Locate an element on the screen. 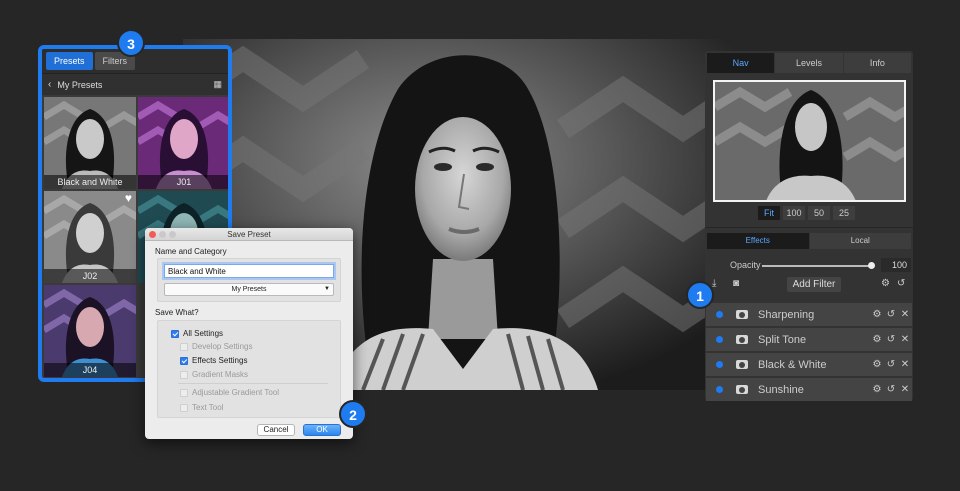 Image resolution: width=960 pixels, height=491 pixels. zoom-100-button: 100 is located at coordinates (794, 213).